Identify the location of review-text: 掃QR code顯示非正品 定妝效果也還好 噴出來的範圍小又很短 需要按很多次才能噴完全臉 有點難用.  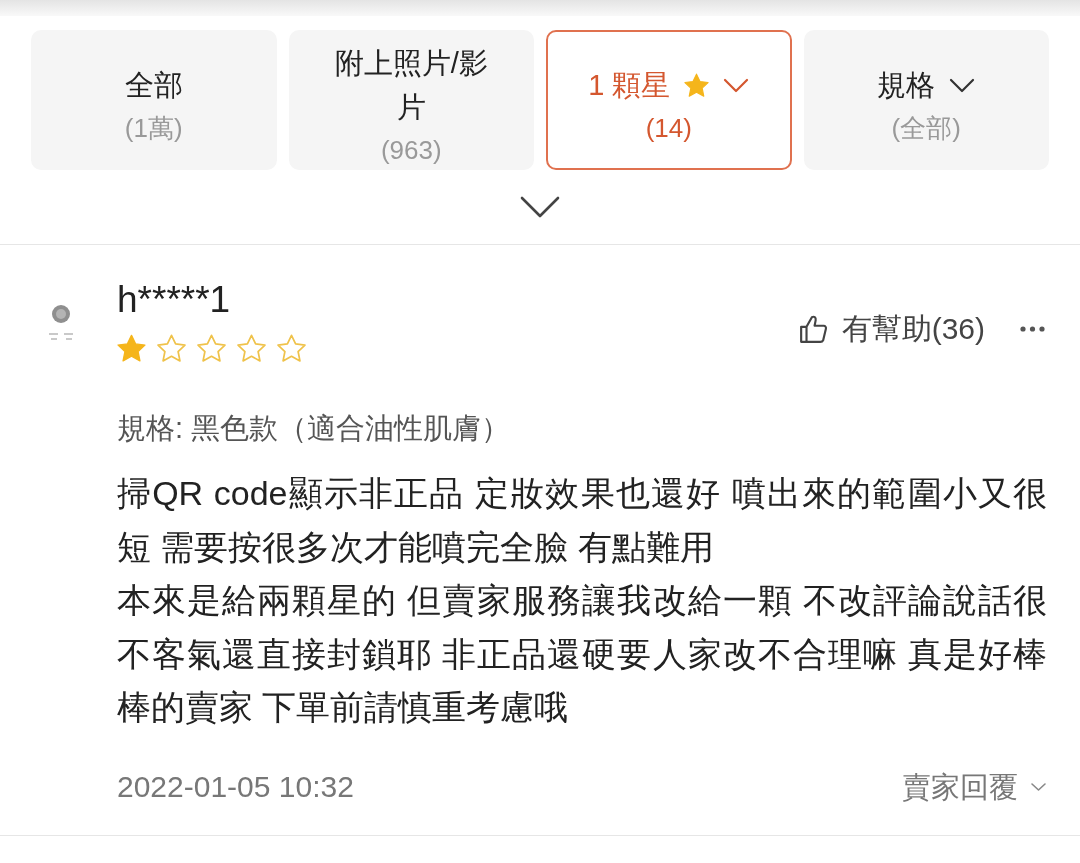
(582, 520).